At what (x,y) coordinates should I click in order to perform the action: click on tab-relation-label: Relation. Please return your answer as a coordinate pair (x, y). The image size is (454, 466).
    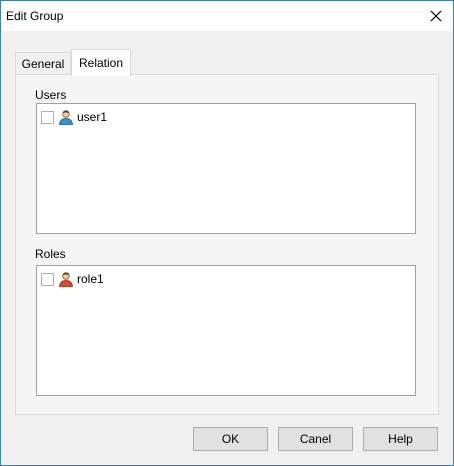
    Looking at the image, I should click on (101, 63).